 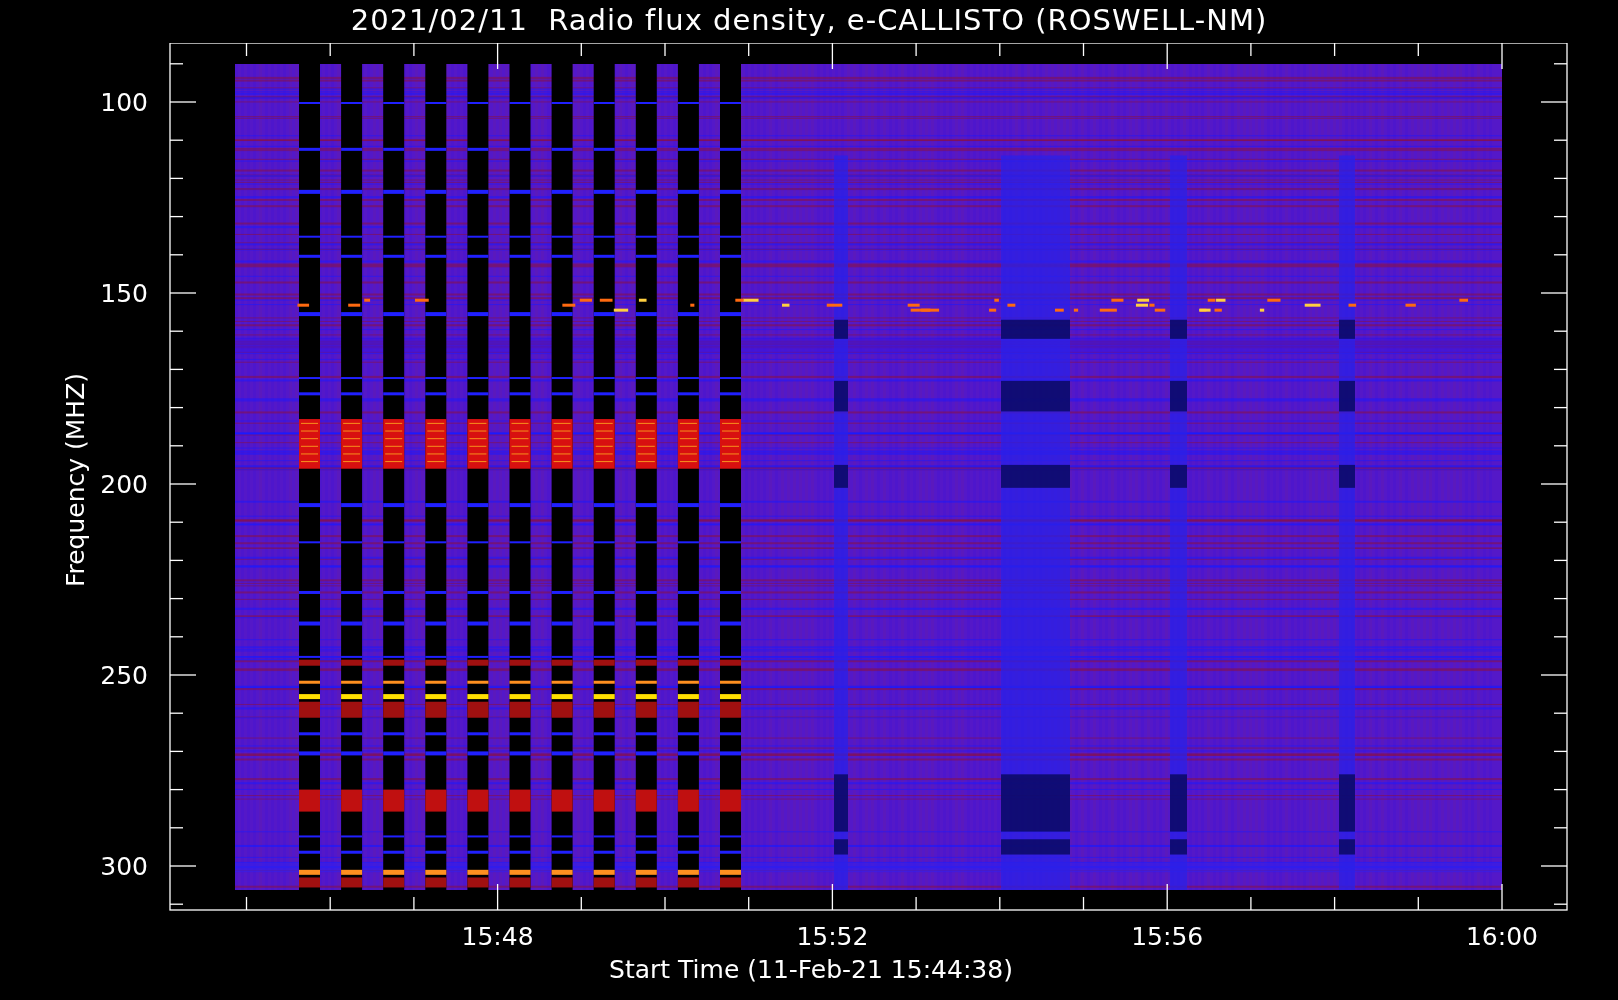 I want to click on tick-label: 15:56, so click(x=1167, y=936).